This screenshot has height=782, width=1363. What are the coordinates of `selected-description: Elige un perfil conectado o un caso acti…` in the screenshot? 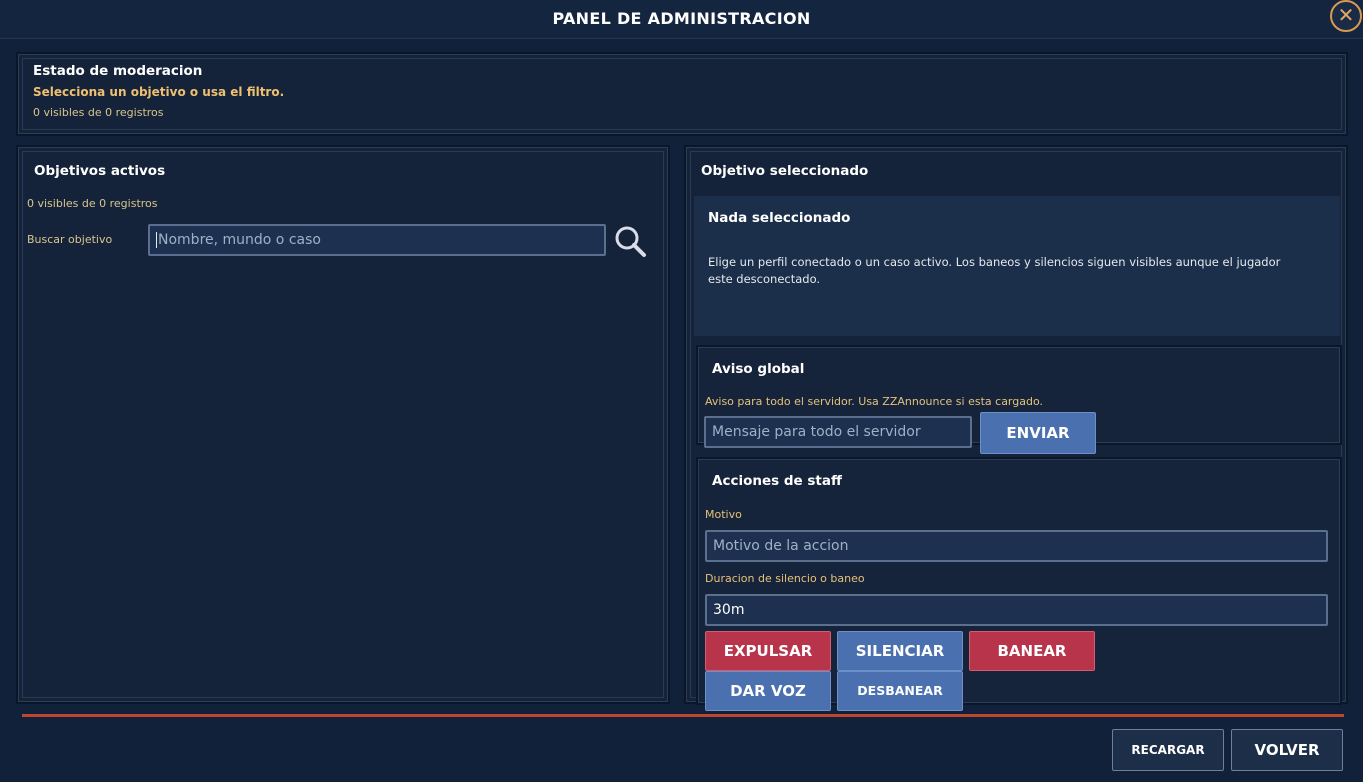 It's located at (994, 270).